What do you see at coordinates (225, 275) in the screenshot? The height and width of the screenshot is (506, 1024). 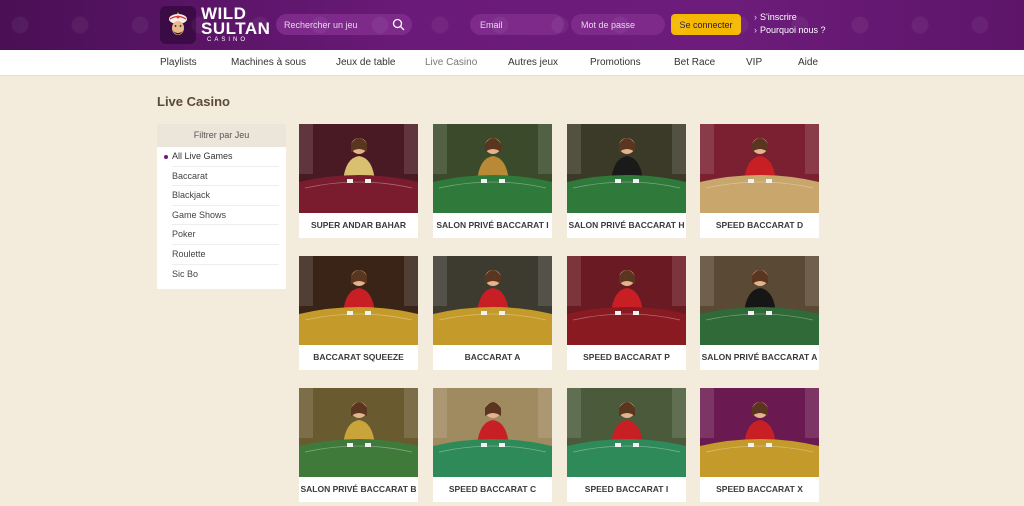 I see `filter-item-sic-bo: Sic Bo` at bounding box center [225, 275].